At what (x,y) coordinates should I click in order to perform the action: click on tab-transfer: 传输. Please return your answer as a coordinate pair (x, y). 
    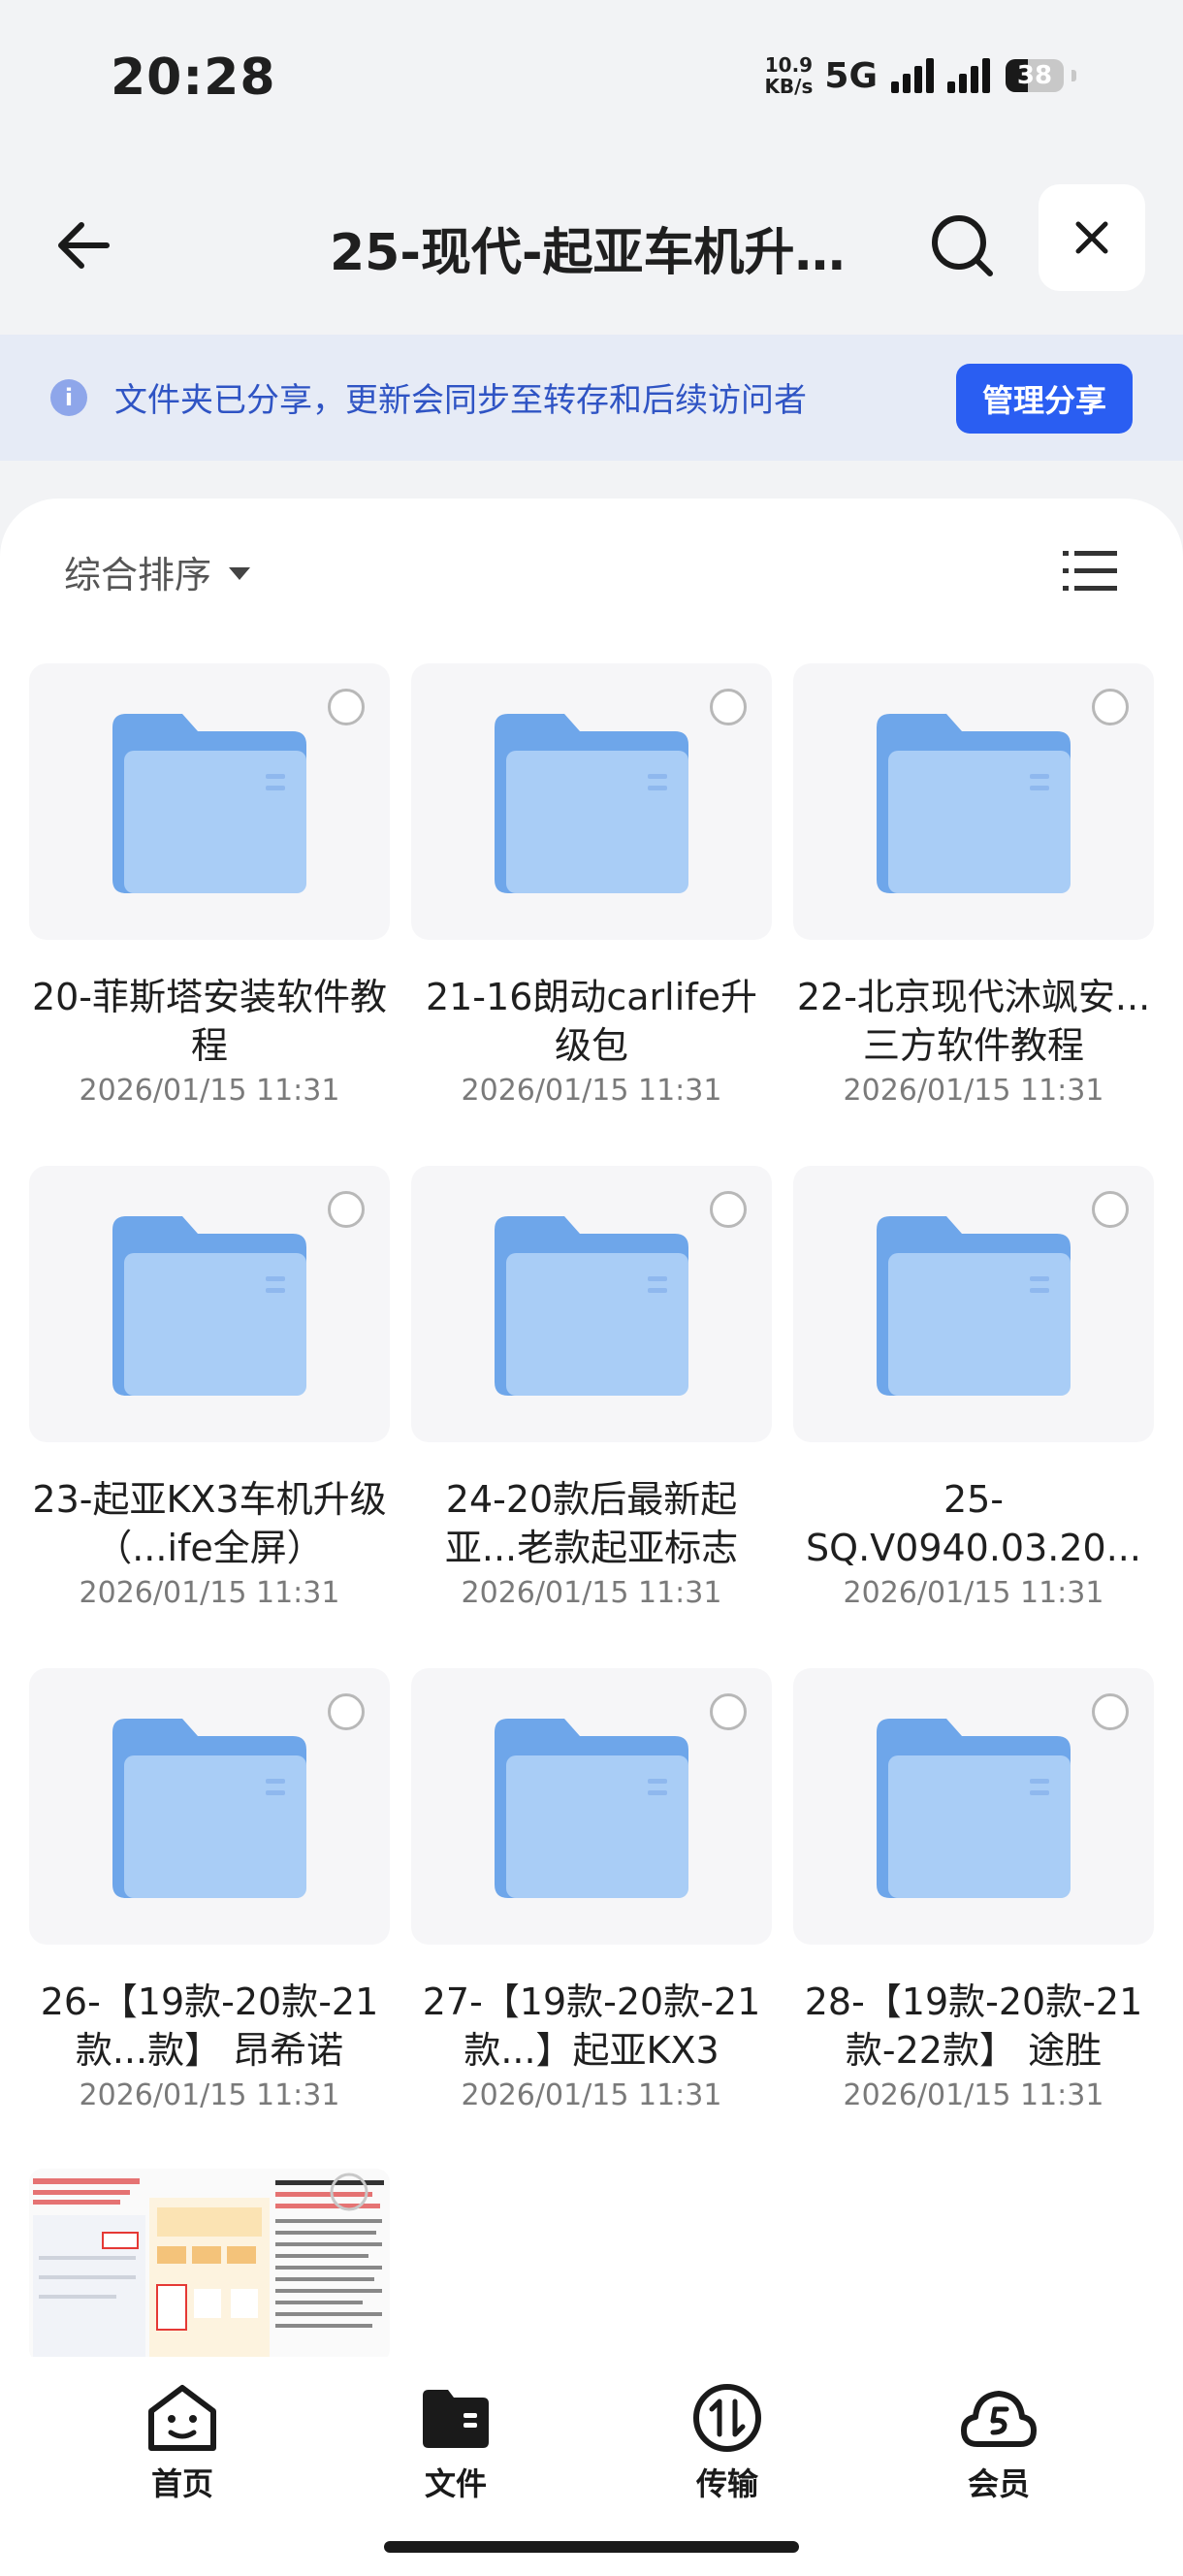
    Looking at the image, I should click on (727, 2443).